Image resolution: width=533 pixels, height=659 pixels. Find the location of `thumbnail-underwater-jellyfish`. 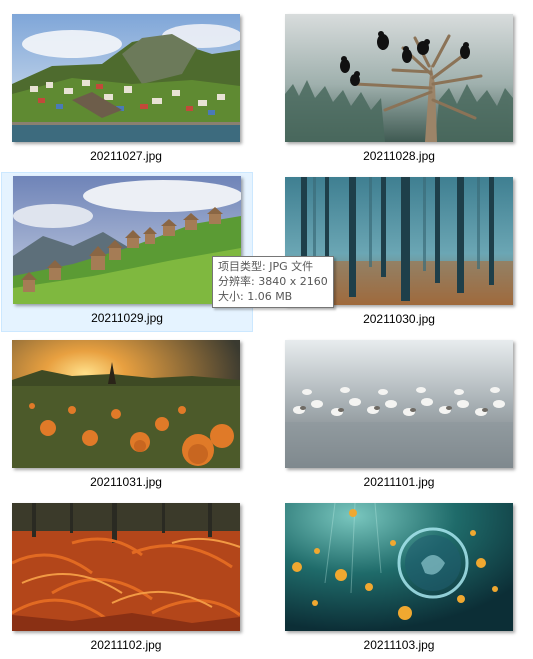

thumbnail-underwater-jellyfish is located at coordinates (399, 567).